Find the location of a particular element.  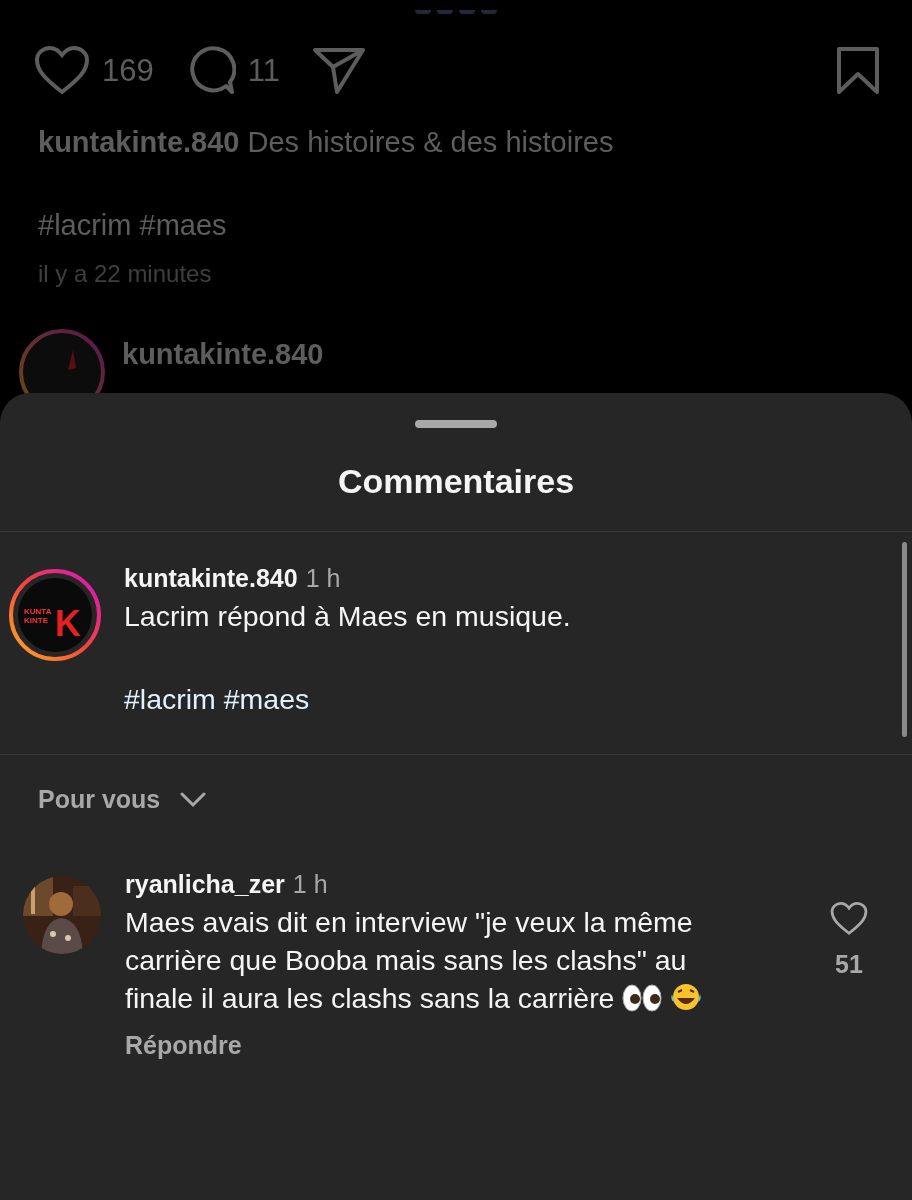

username: kuntakinte.840 is located at coordinates (211, 578).